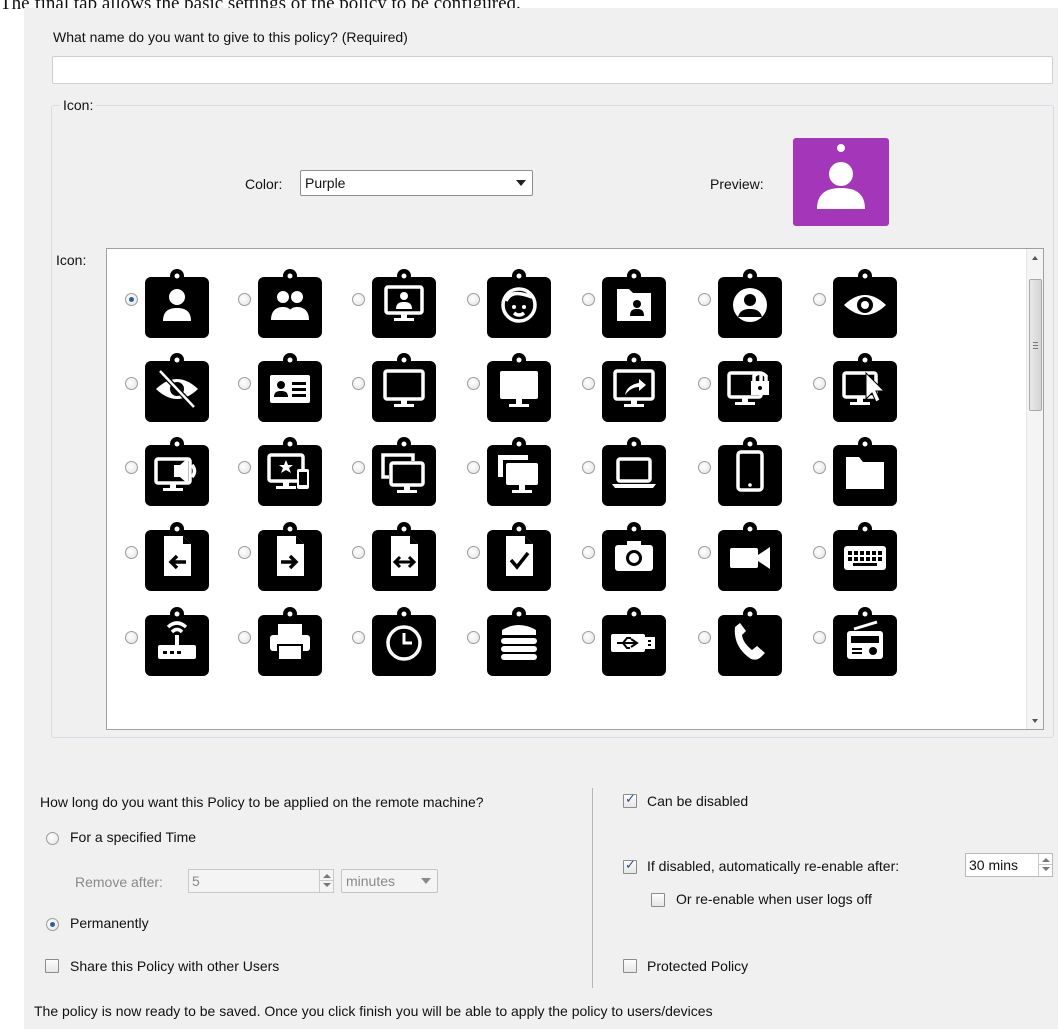 The width and height of the screenshot is (1058, 1029). I want to click on policy-name-input, so click(552, 70).